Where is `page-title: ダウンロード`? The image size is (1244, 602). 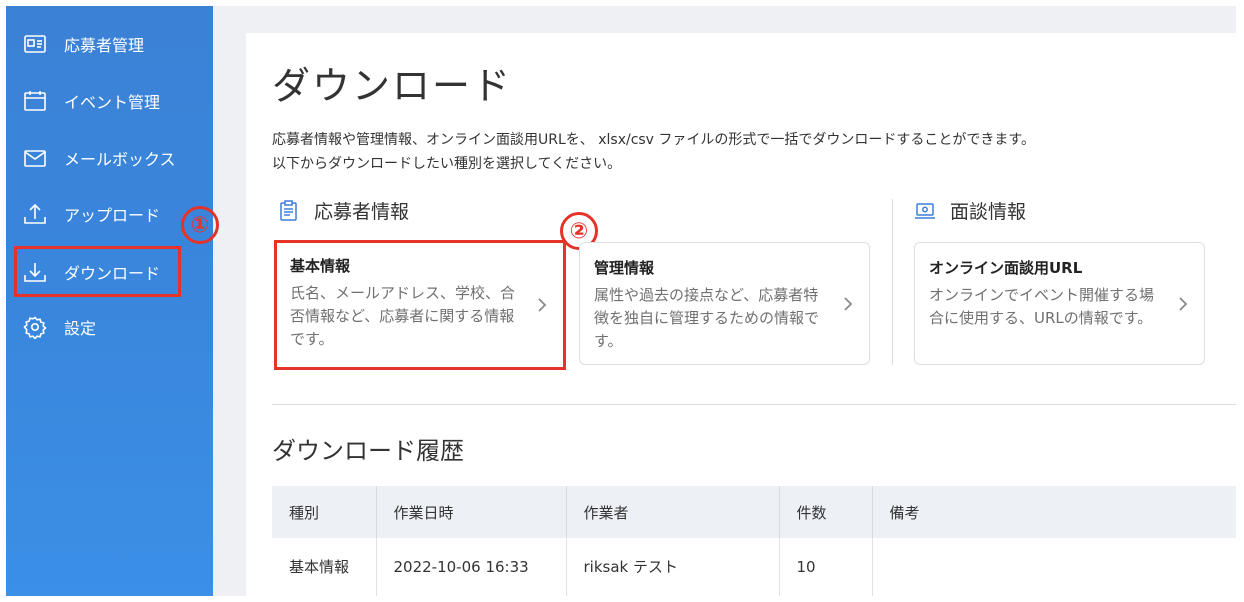 page-title: ダウンロード is located at coordinates (392, 86).